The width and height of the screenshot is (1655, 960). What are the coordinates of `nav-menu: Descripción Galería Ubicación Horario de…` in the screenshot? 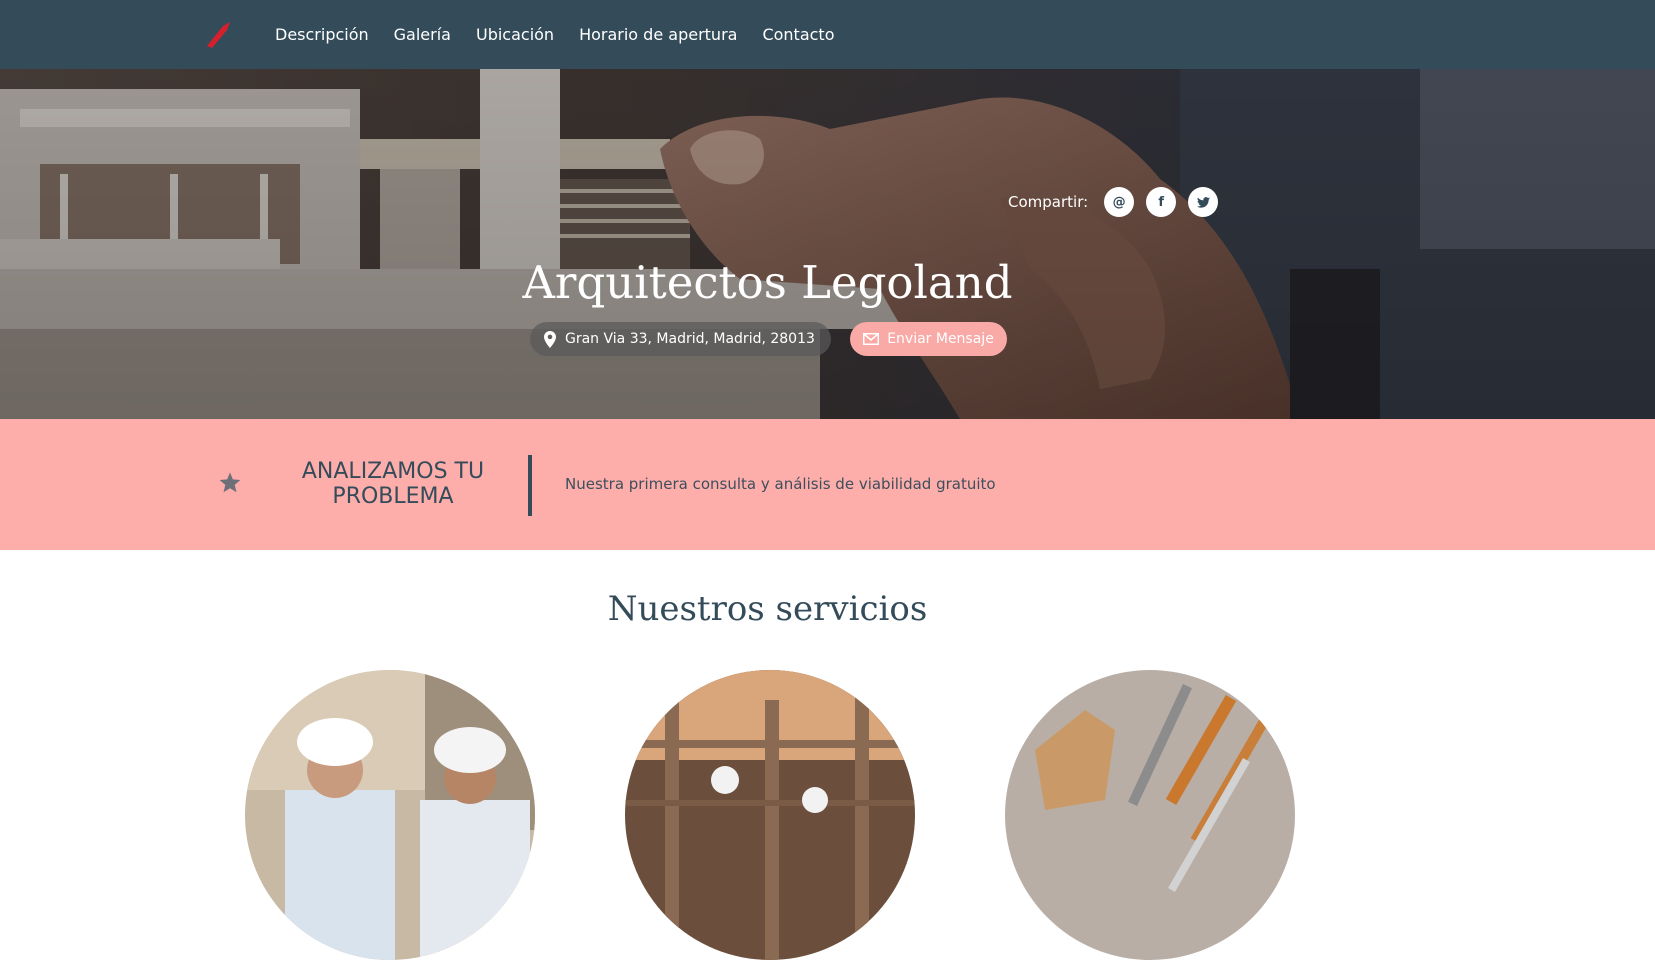 It's located at (555, 34).